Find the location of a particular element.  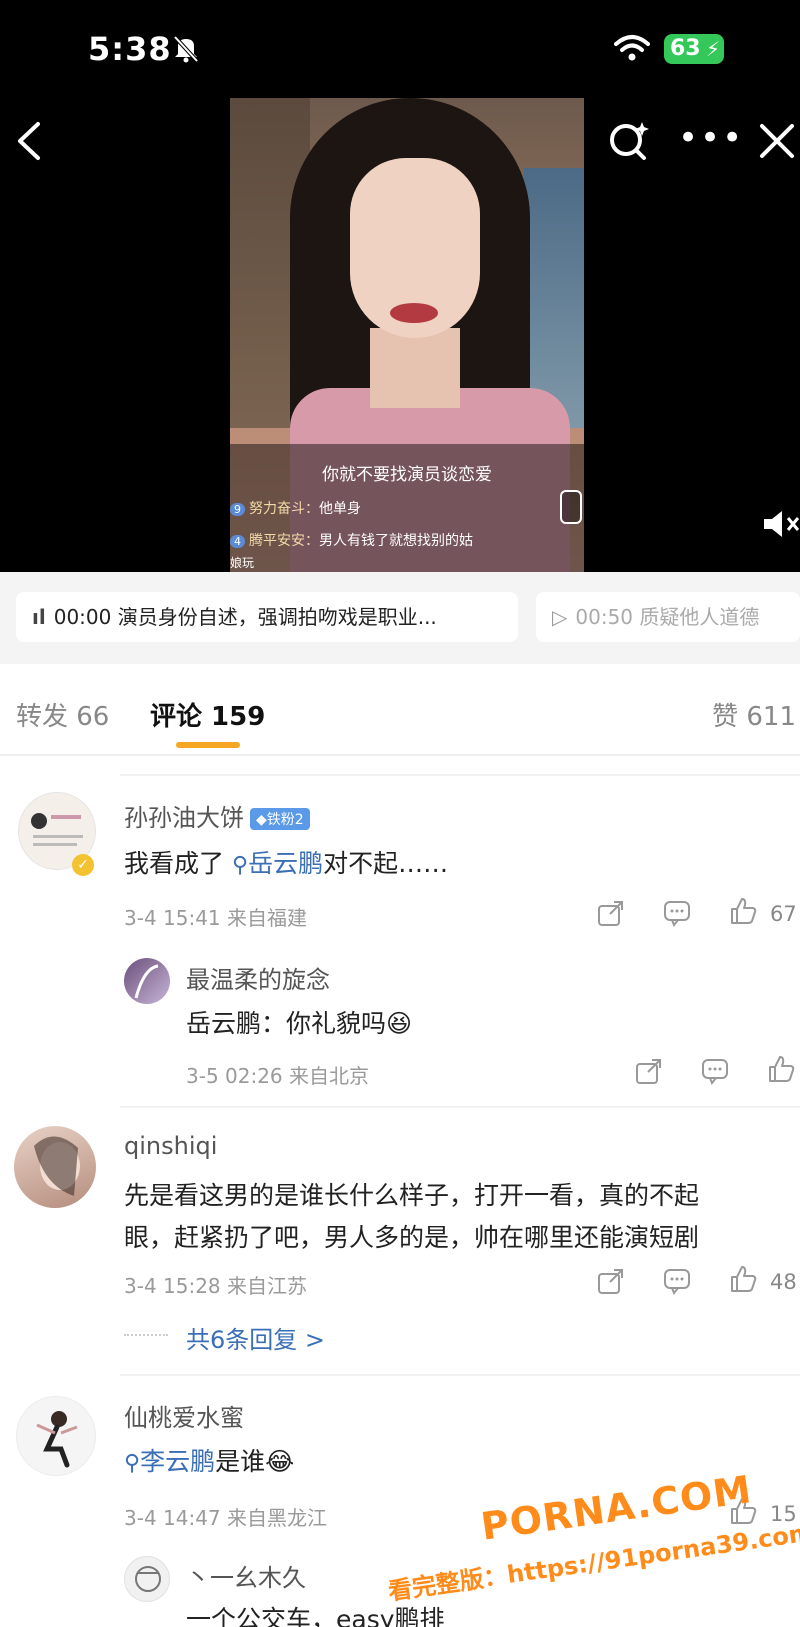

chapter-strip: ıl 00:00 演员身份自述，强调拍吻戏是职业... ▷ 00:50 质疑他人道德 is located at coordinates (400, 618).